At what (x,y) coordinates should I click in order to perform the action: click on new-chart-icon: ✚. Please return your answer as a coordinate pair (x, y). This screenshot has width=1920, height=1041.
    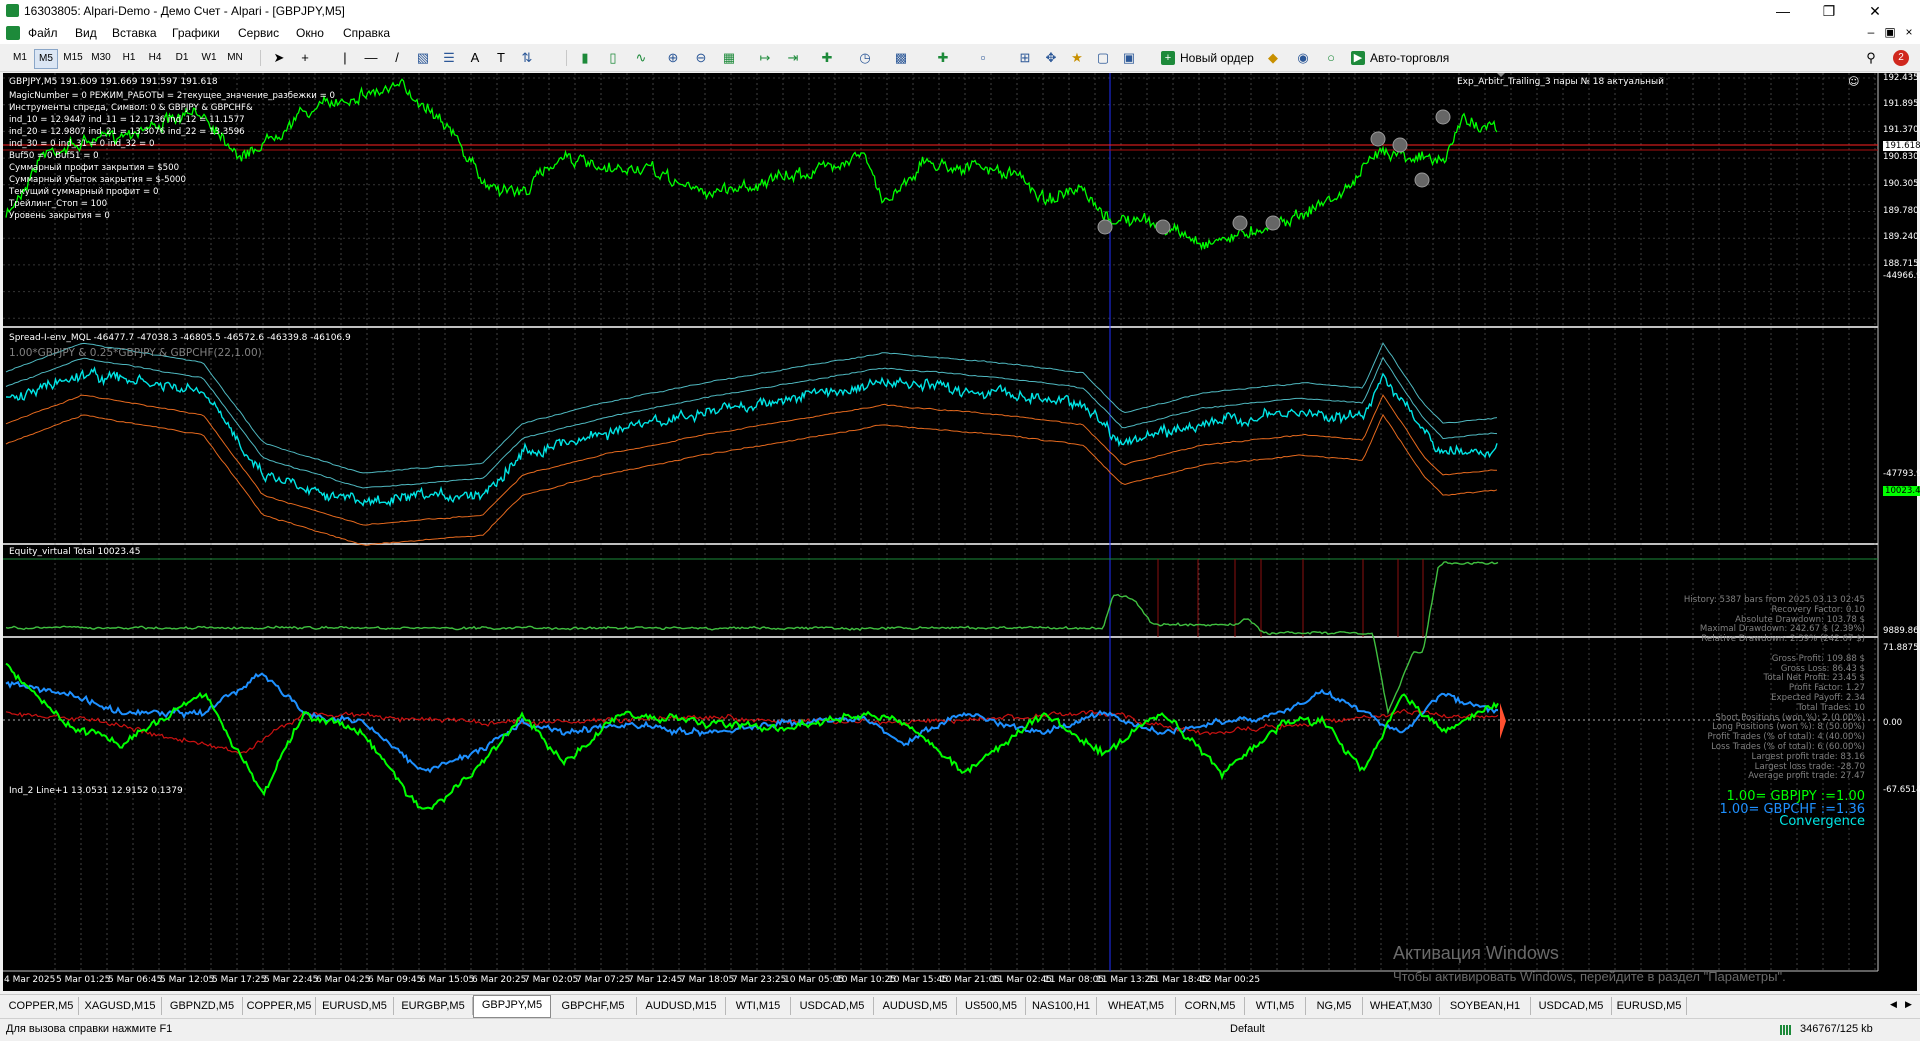
    Looking at the image, I should click on (943, 58).